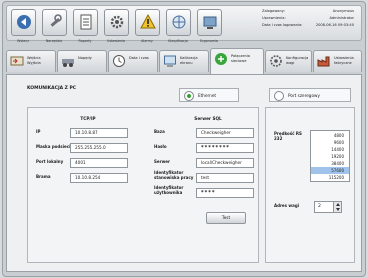 Image resolution: width=368 pixels, height=278 pixels. Describe the element at coordinates (274, 18) in the screenshot. I see `role-key: Uprawnienia:` at that location.